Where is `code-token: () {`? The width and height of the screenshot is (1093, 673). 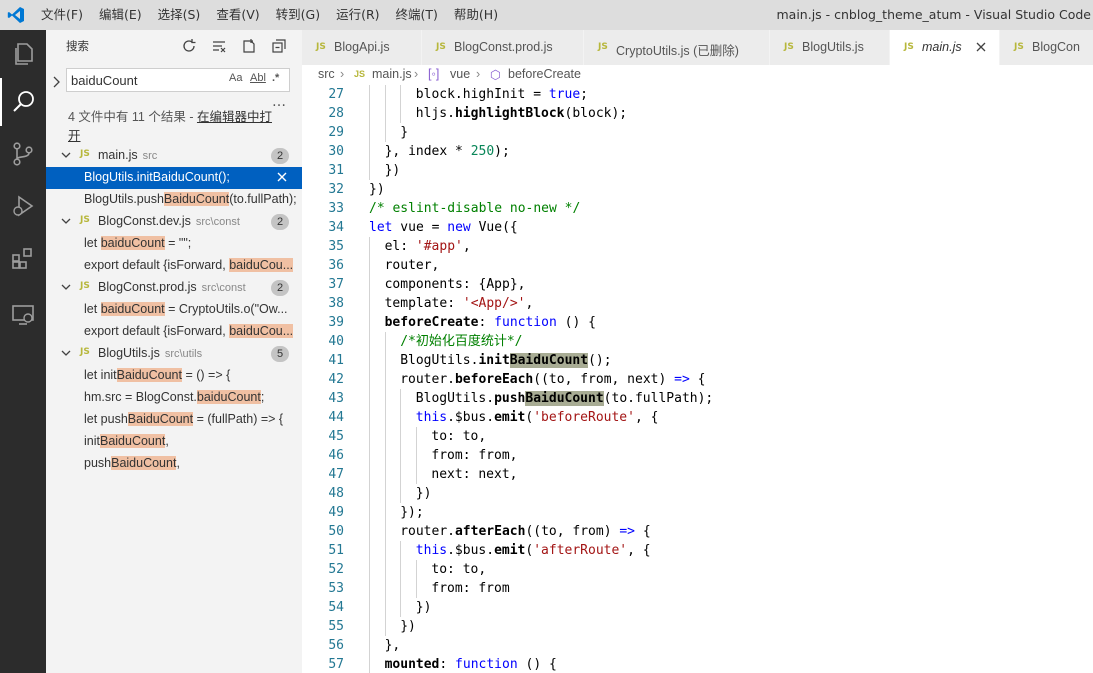
code-token: () { is located at coordinates (576, 322).